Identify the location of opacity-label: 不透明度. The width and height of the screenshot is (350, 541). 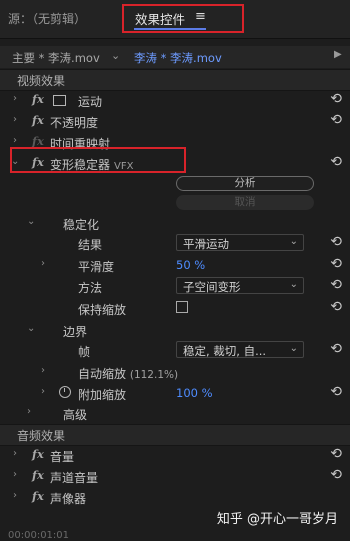
(74, 123).